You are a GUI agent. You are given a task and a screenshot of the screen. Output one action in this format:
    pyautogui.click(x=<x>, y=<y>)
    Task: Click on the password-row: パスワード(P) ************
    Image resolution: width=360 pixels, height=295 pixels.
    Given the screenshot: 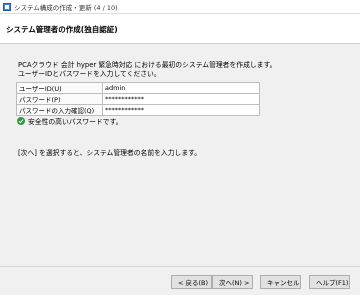 What is the action you would take?
    pyautogui.click(x=138, y=99)
    